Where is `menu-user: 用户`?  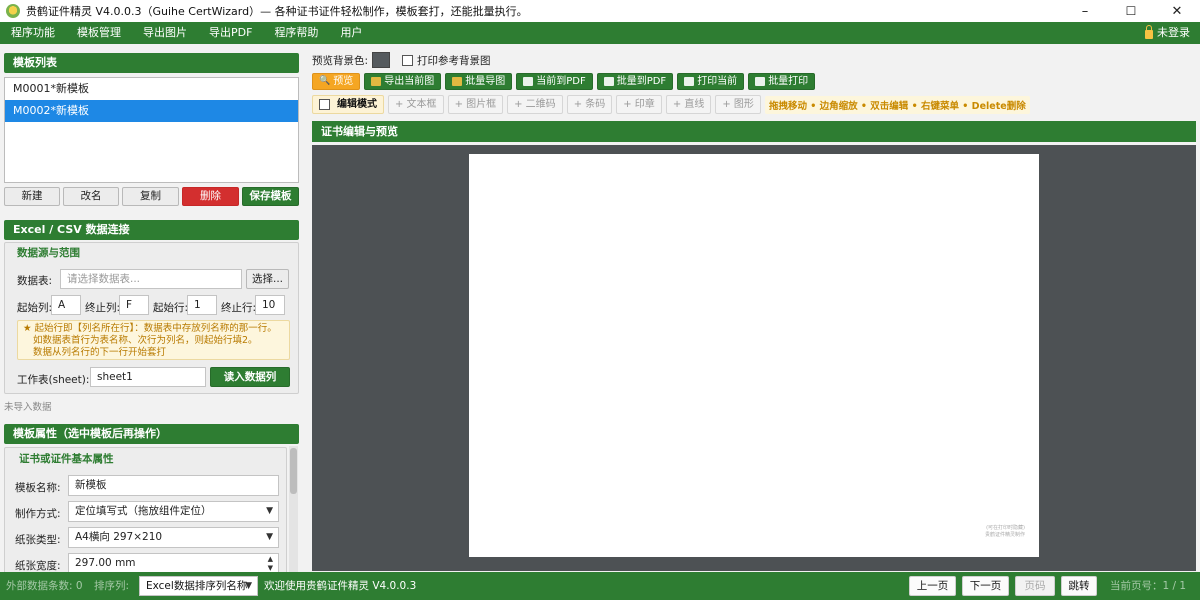
menu-user: 用户 is located at coordinates (351, 33).